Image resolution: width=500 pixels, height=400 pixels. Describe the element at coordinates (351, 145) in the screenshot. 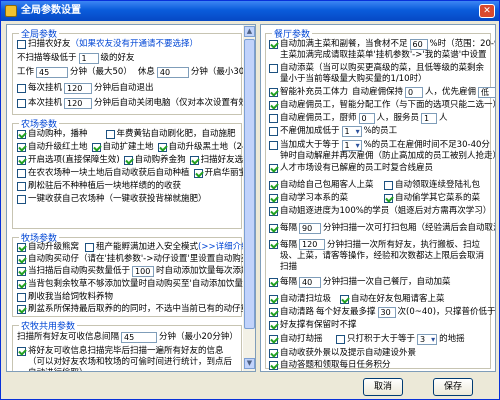

I see `fire-dropdown: 1` at that location.